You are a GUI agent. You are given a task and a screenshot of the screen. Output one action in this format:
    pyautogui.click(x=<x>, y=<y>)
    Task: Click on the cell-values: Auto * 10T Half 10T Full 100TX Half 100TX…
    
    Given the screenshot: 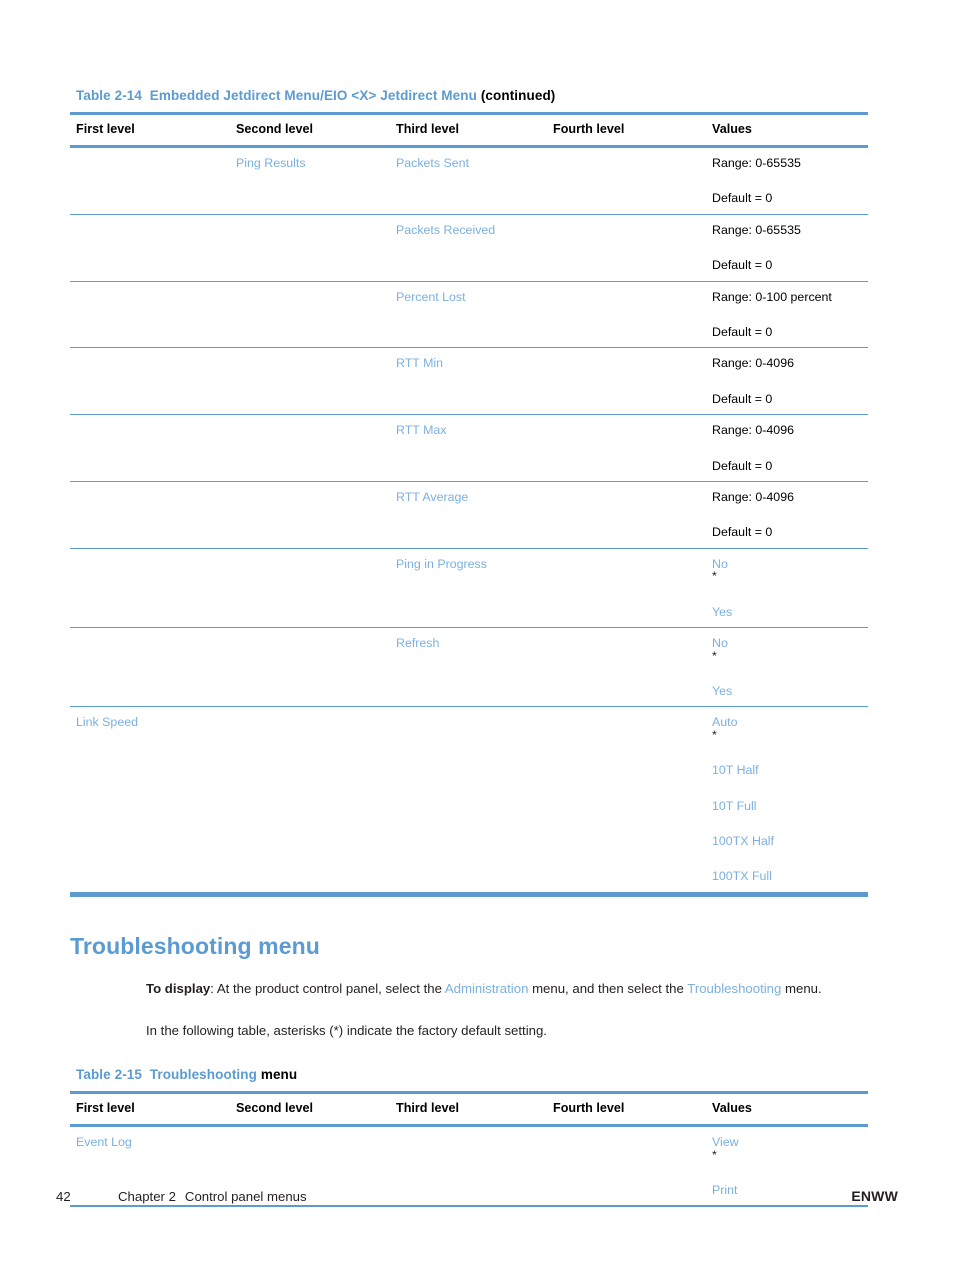 What is the action you would take?
    pyautogui.click(x=787, y=801)
    